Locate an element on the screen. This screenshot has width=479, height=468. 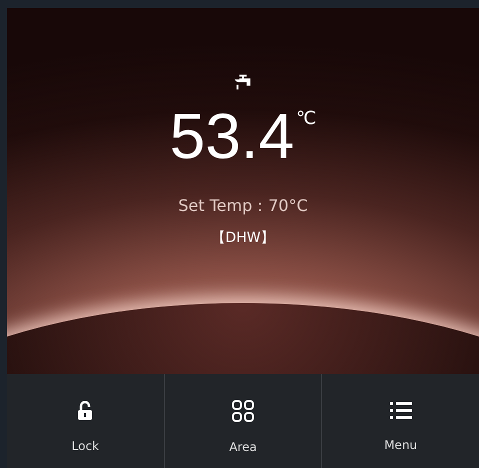
current-temperature: 53.4 is located at coordinates (232, 136).